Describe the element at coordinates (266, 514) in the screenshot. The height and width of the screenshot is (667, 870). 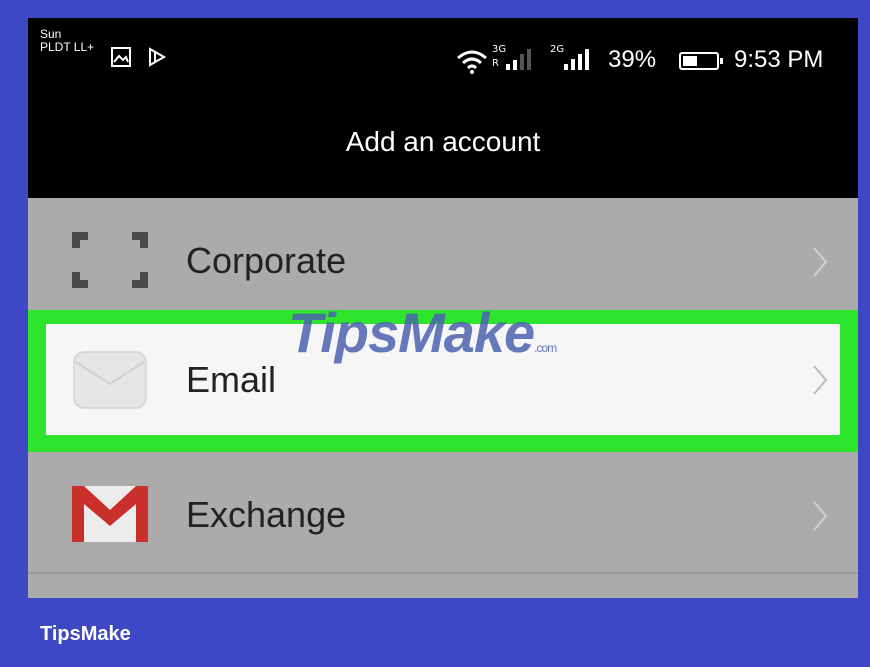
I see `account-option-label: Exchange` at that location.